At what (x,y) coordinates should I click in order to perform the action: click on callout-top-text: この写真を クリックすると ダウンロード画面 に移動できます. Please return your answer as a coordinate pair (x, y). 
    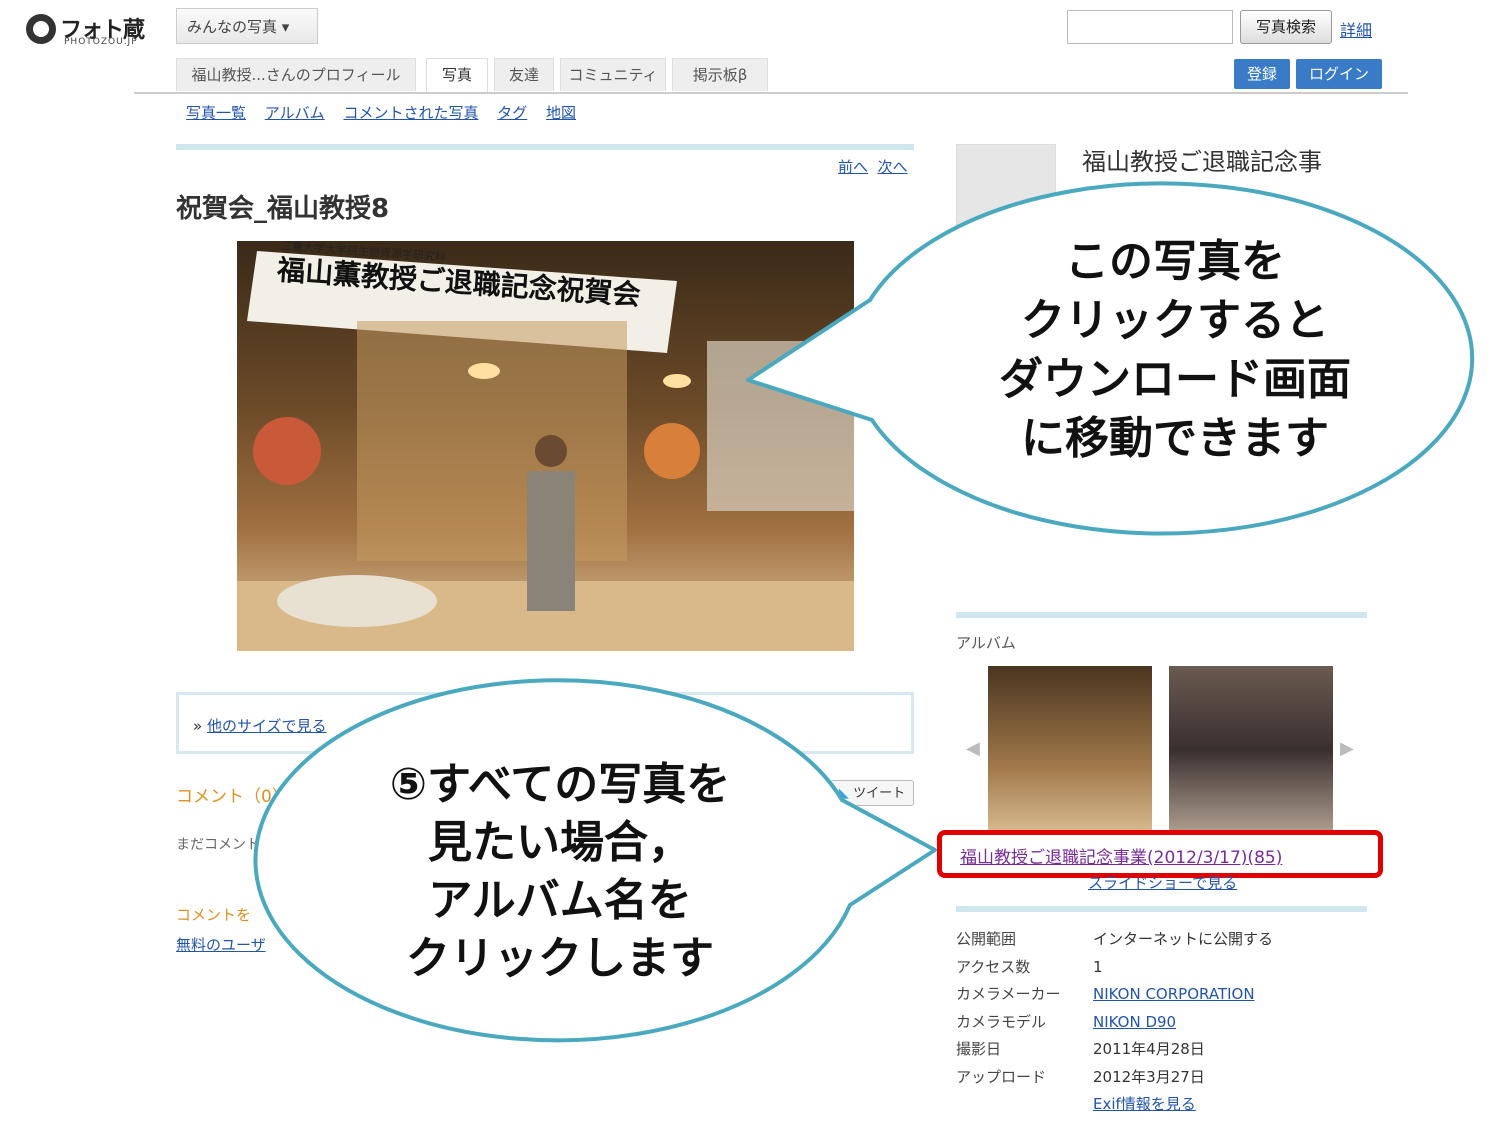
    Looking at the image, I should click on (1175, 350).